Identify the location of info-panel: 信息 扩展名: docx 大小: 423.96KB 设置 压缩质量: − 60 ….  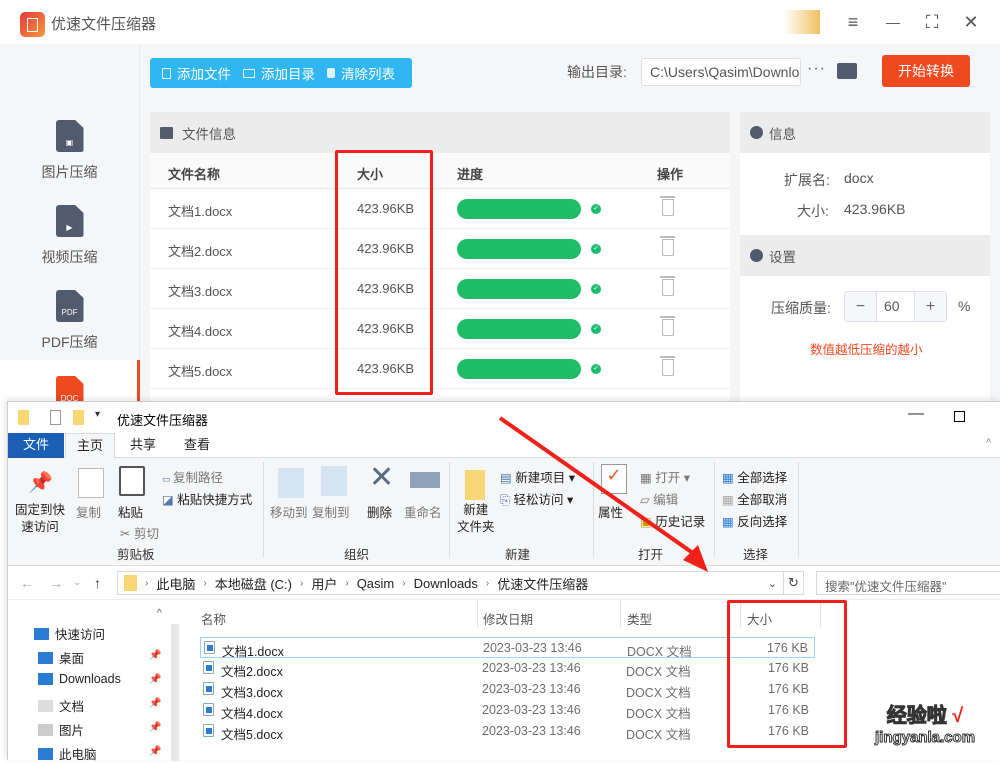
(865, 262).